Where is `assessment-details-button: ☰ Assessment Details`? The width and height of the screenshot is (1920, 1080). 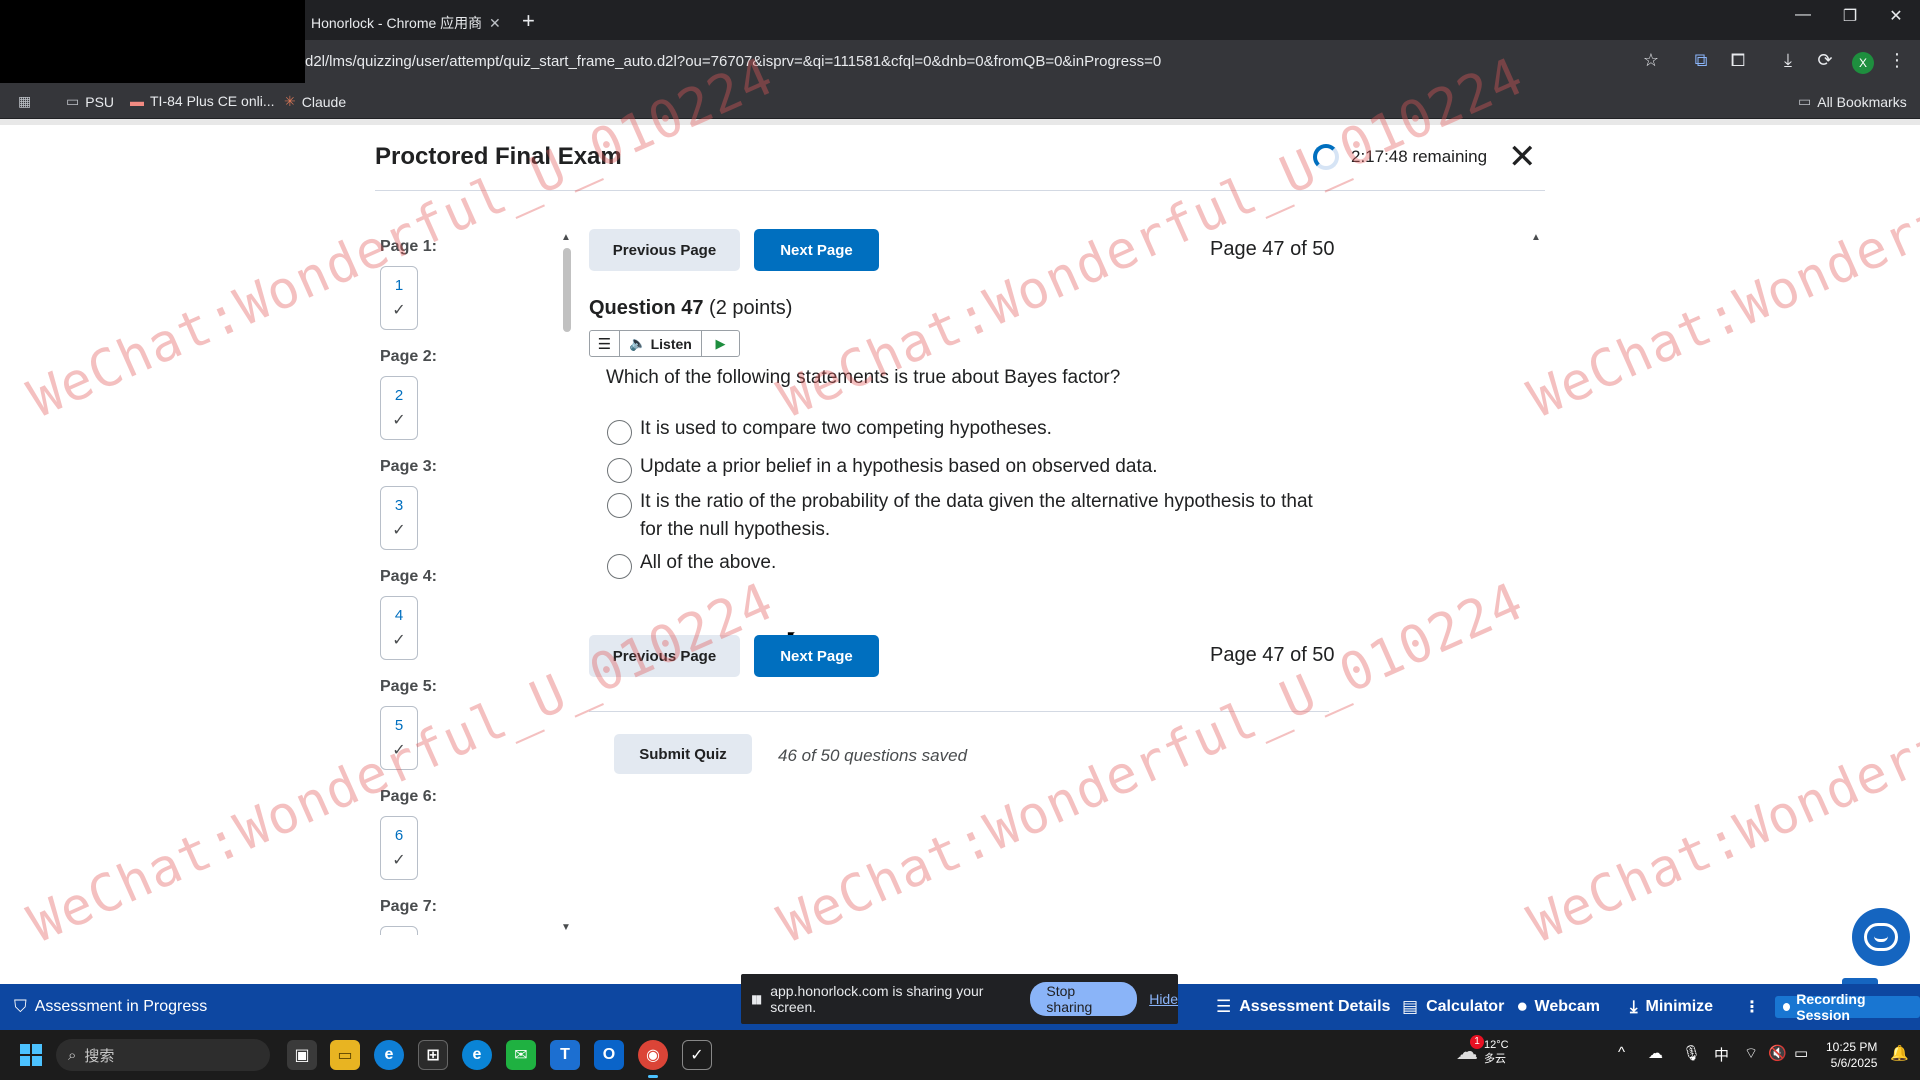
assessment-details-button: ☰ Assessment Details is located at coordinates (1303, 1007).